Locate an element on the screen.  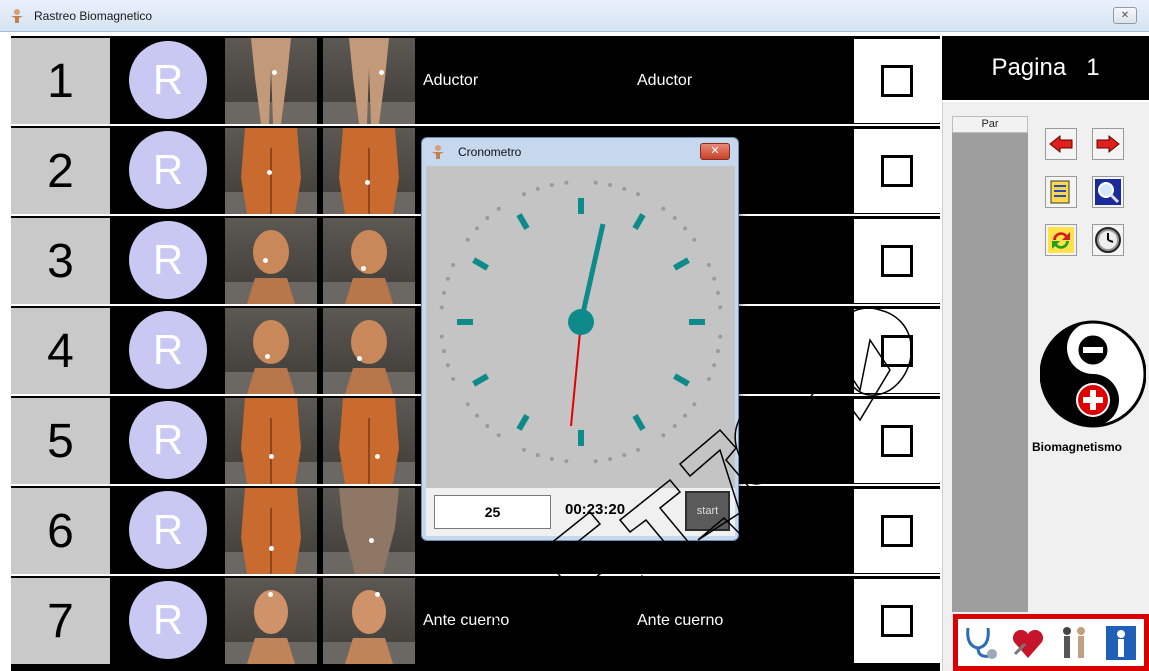
notes-icon is located at coordinates (1060, 192).